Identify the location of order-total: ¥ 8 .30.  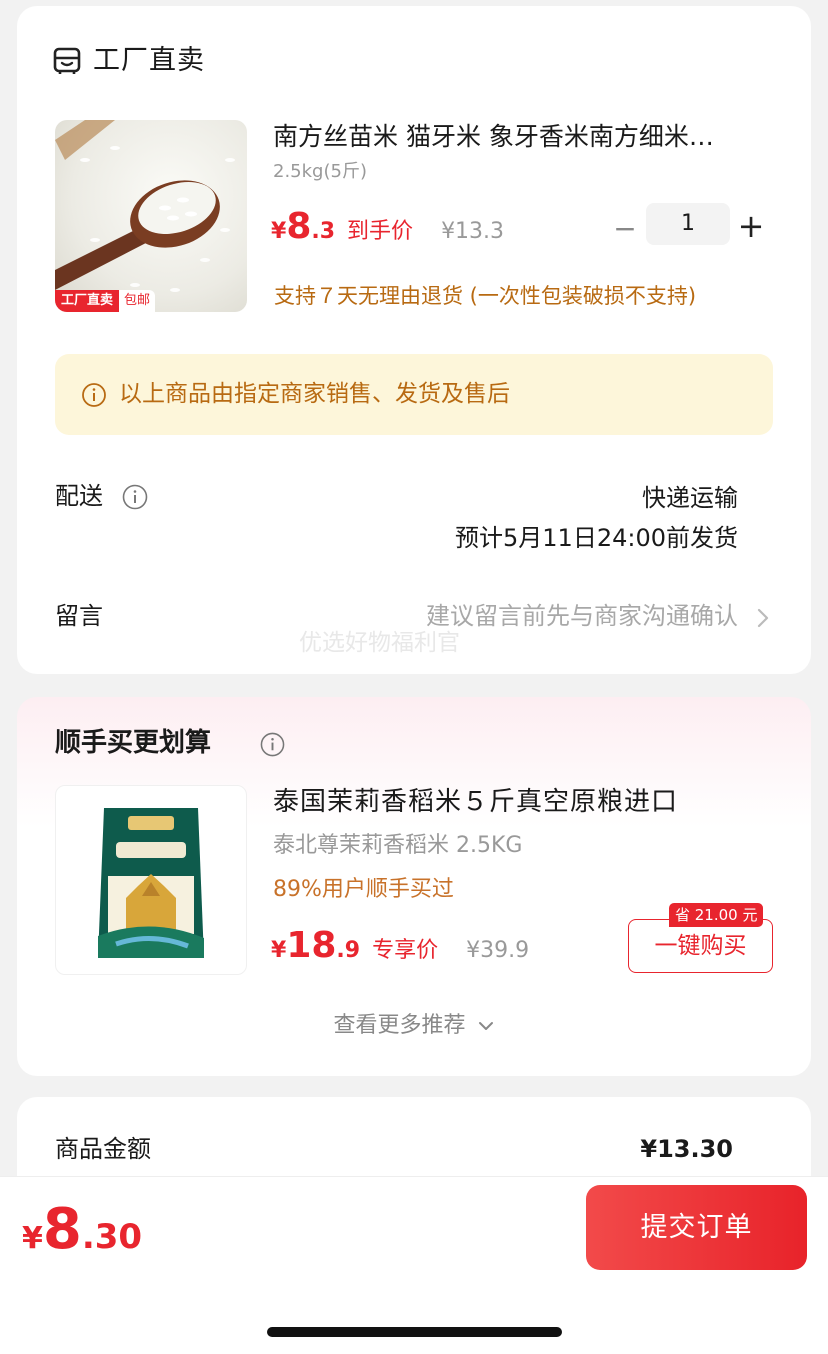
(82, 1229).